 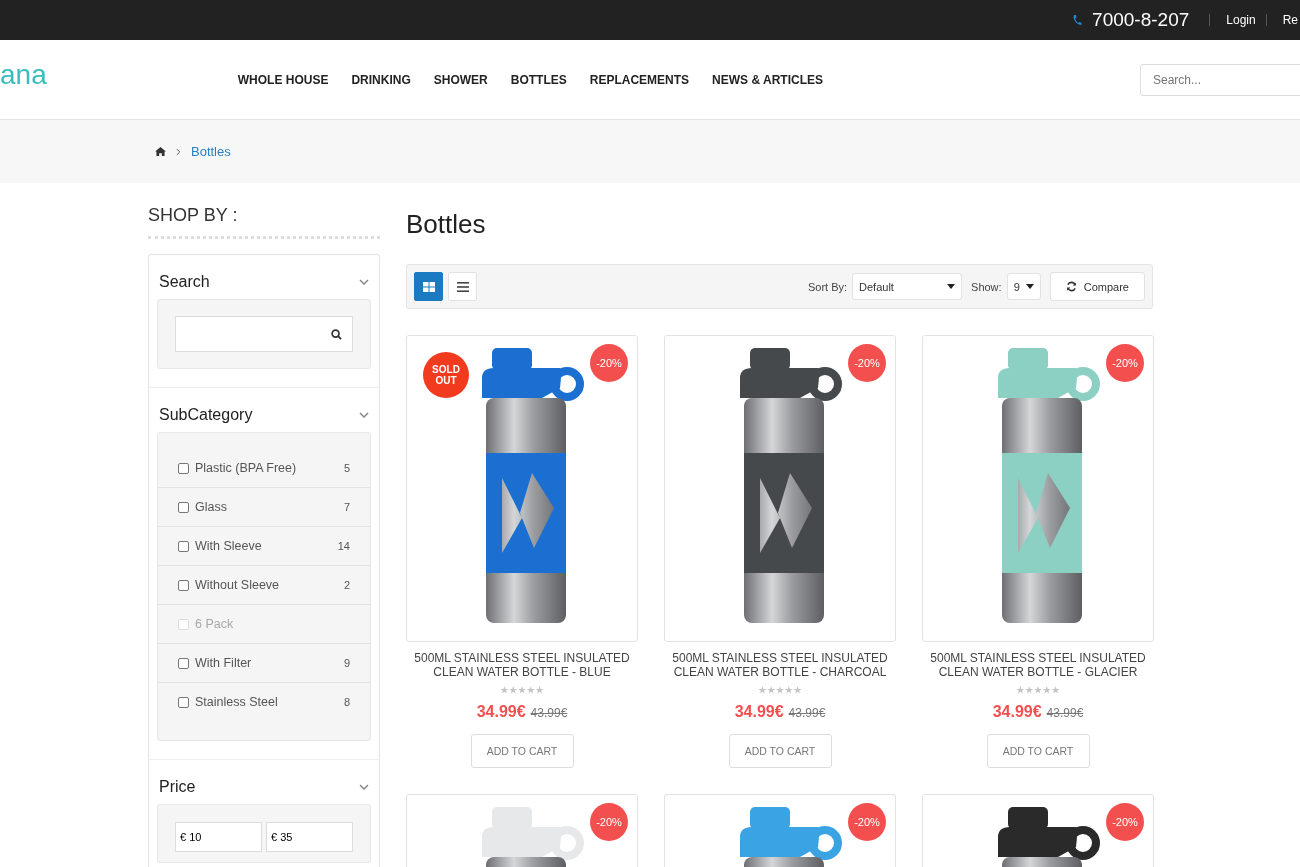 What do you see at coordinates (269, 585) in the screenshot?
I see `filter-option: Without Sleeve` at bounding box center [269, 585].